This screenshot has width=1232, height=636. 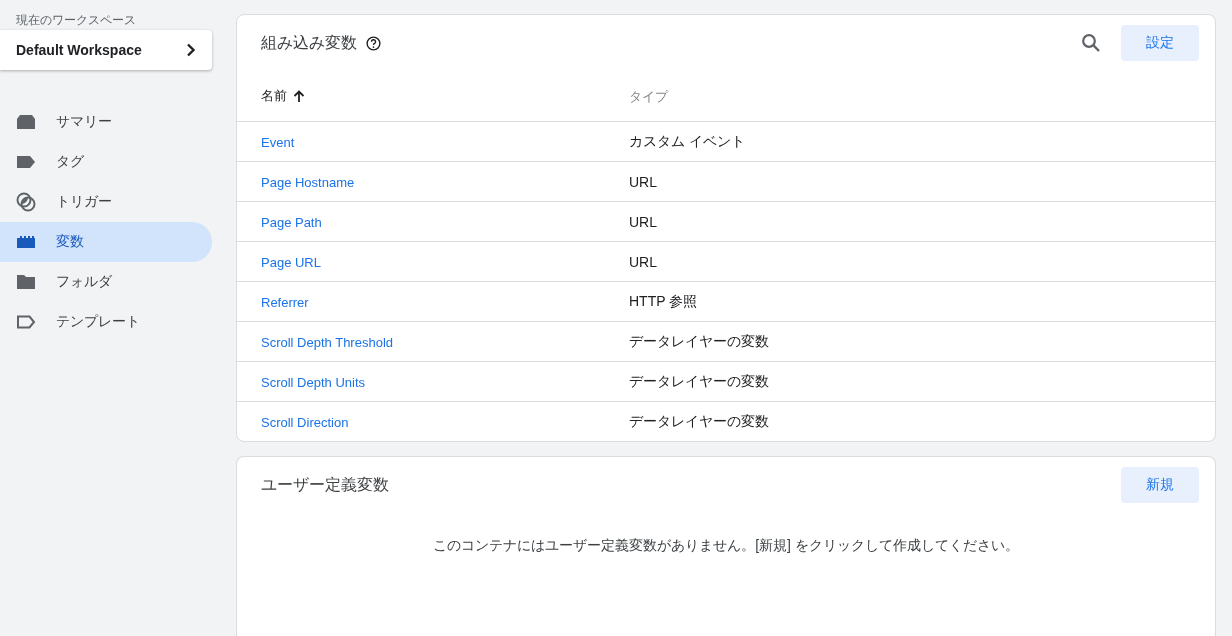 What do you see at coordinates (106, 322) in the screenshot?
I see `nav-item: テンプレート` at bounding box center [106, 322].